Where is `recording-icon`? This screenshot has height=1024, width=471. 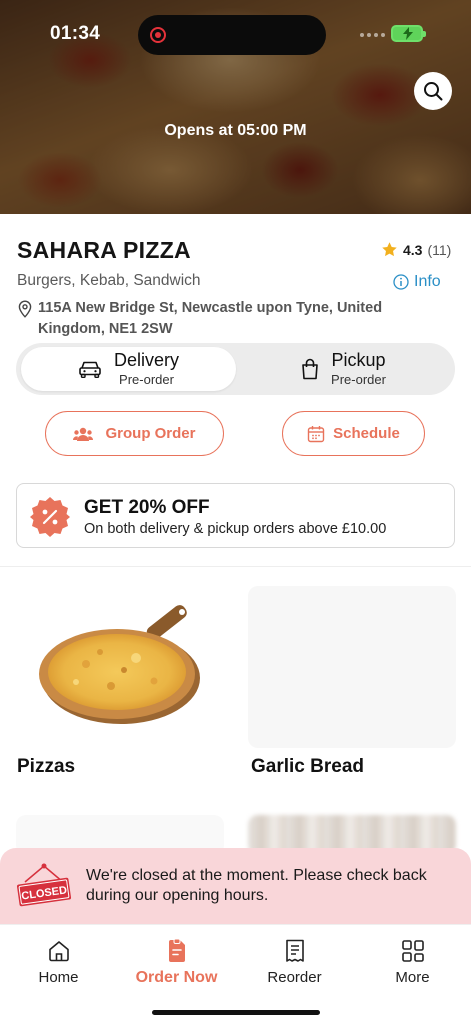
recording-icon is located at coordinates (158, 35).